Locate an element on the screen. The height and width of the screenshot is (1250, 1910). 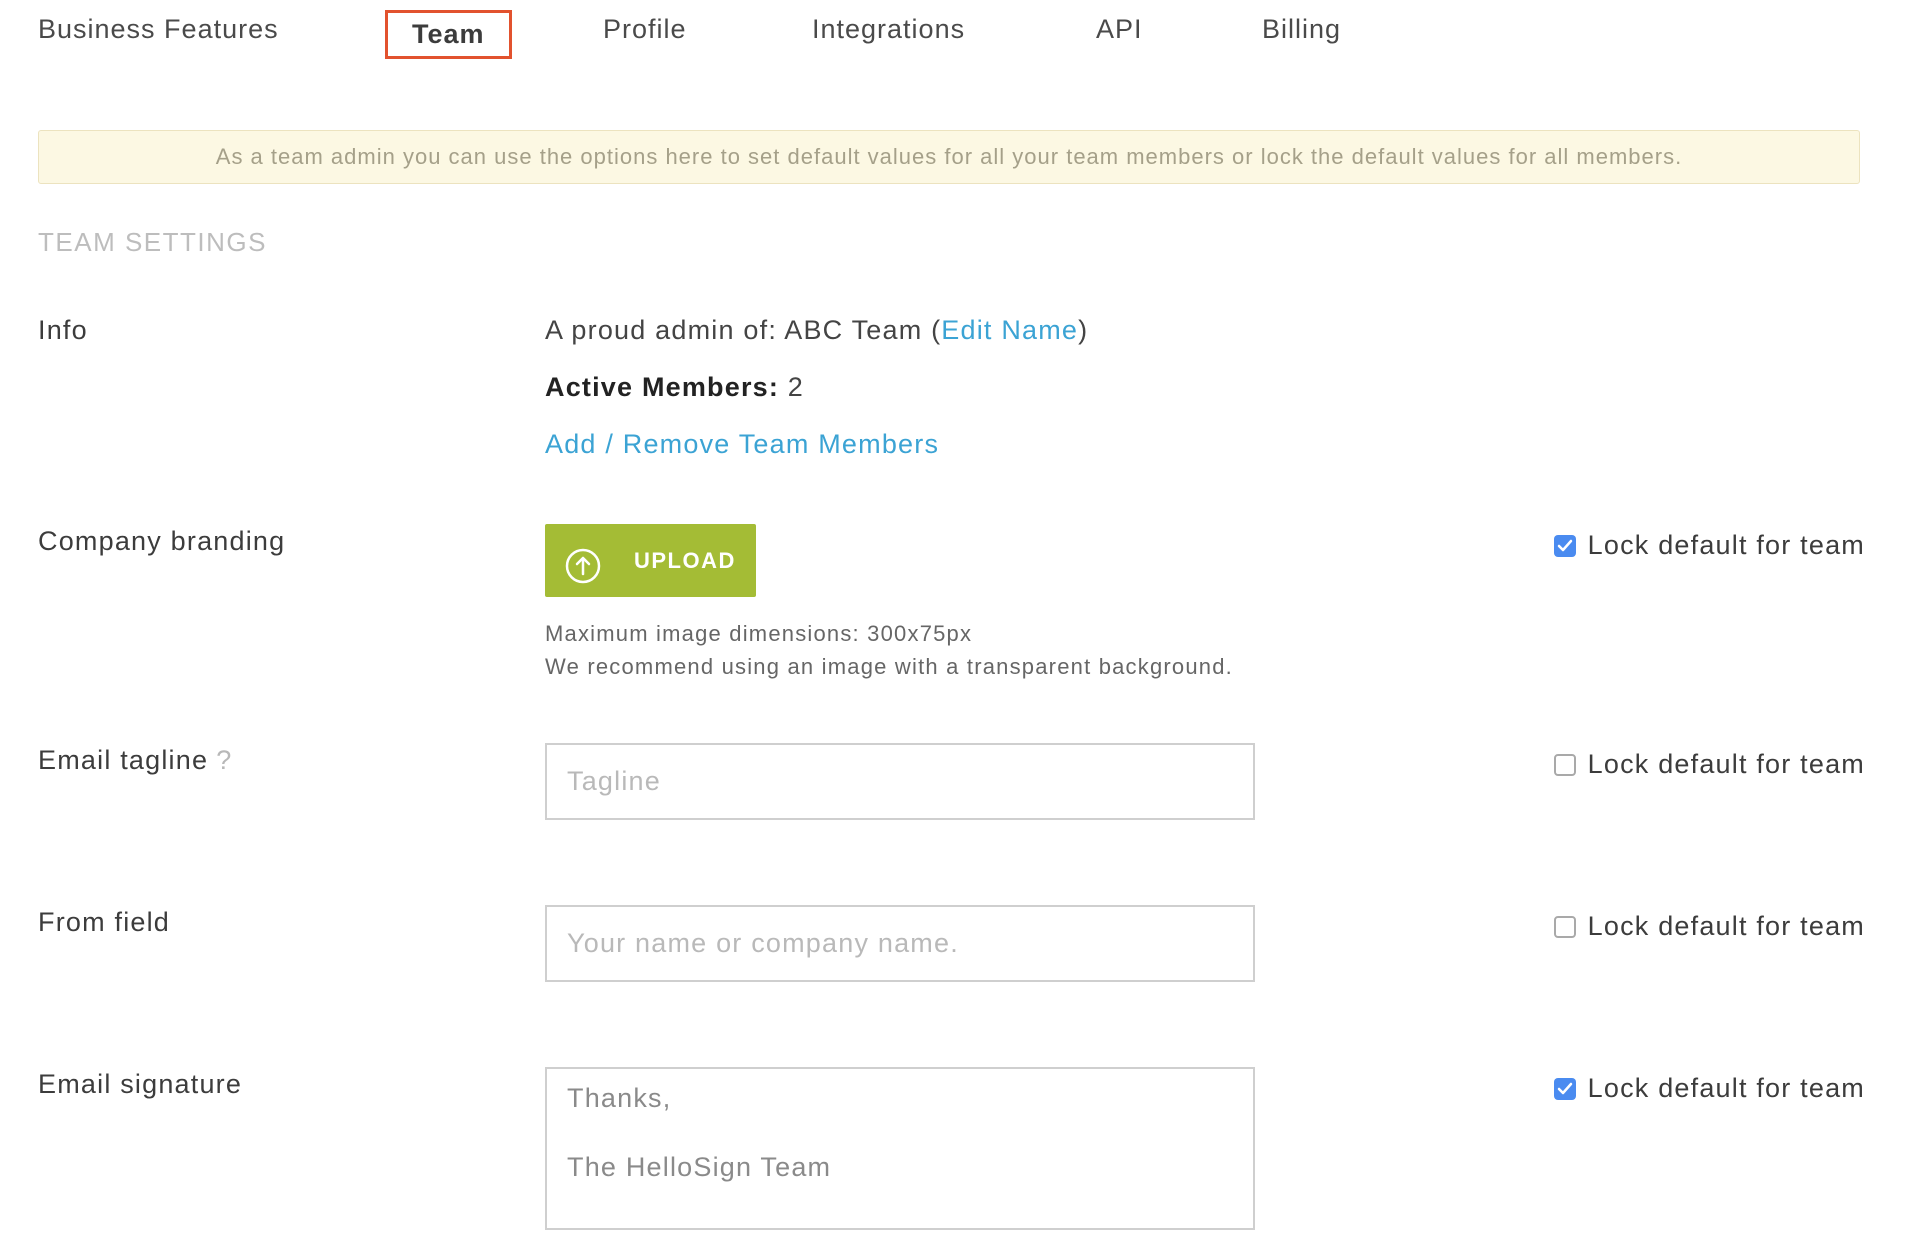
email-tagline-text: Email tagline is located at coordinates (123, 760).